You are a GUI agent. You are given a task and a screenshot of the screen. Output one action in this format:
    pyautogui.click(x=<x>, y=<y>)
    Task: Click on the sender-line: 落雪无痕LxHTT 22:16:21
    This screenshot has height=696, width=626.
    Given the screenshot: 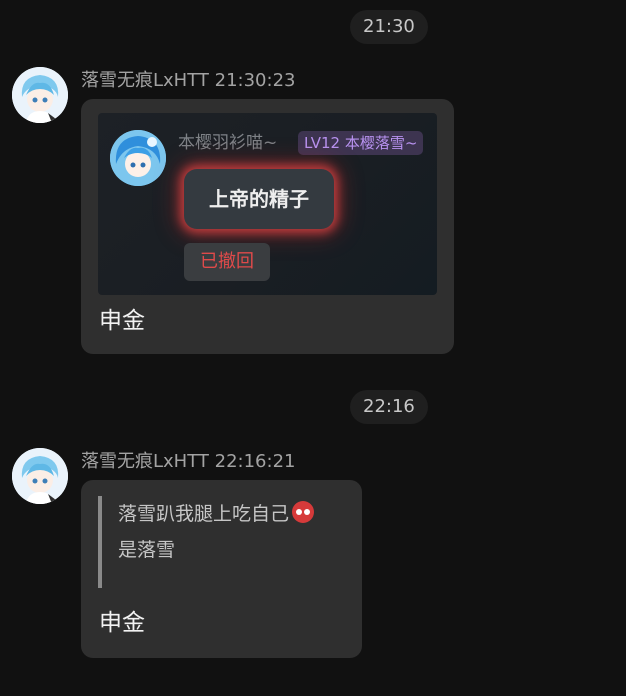 What is the action you would take?
    pyautogui.click(x=188, y=462)
    